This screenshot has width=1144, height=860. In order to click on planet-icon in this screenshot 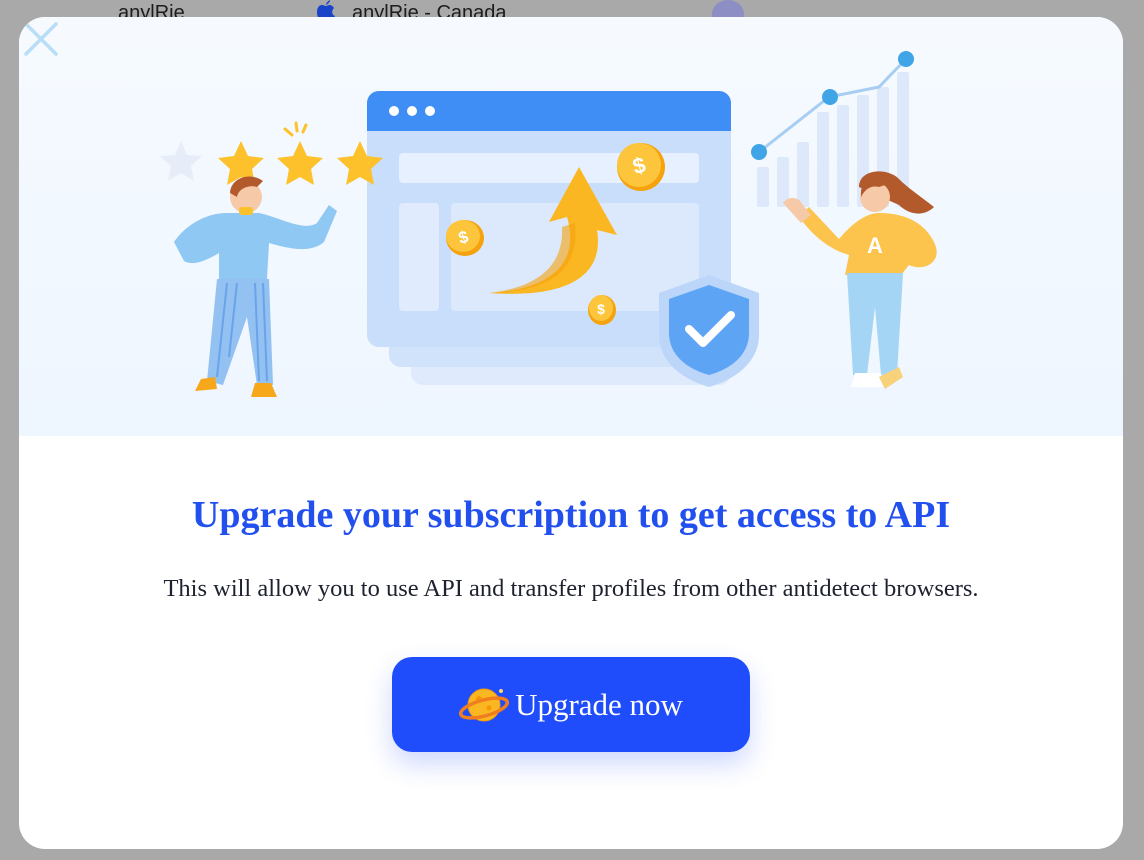, I will do `click(484, 704)`.